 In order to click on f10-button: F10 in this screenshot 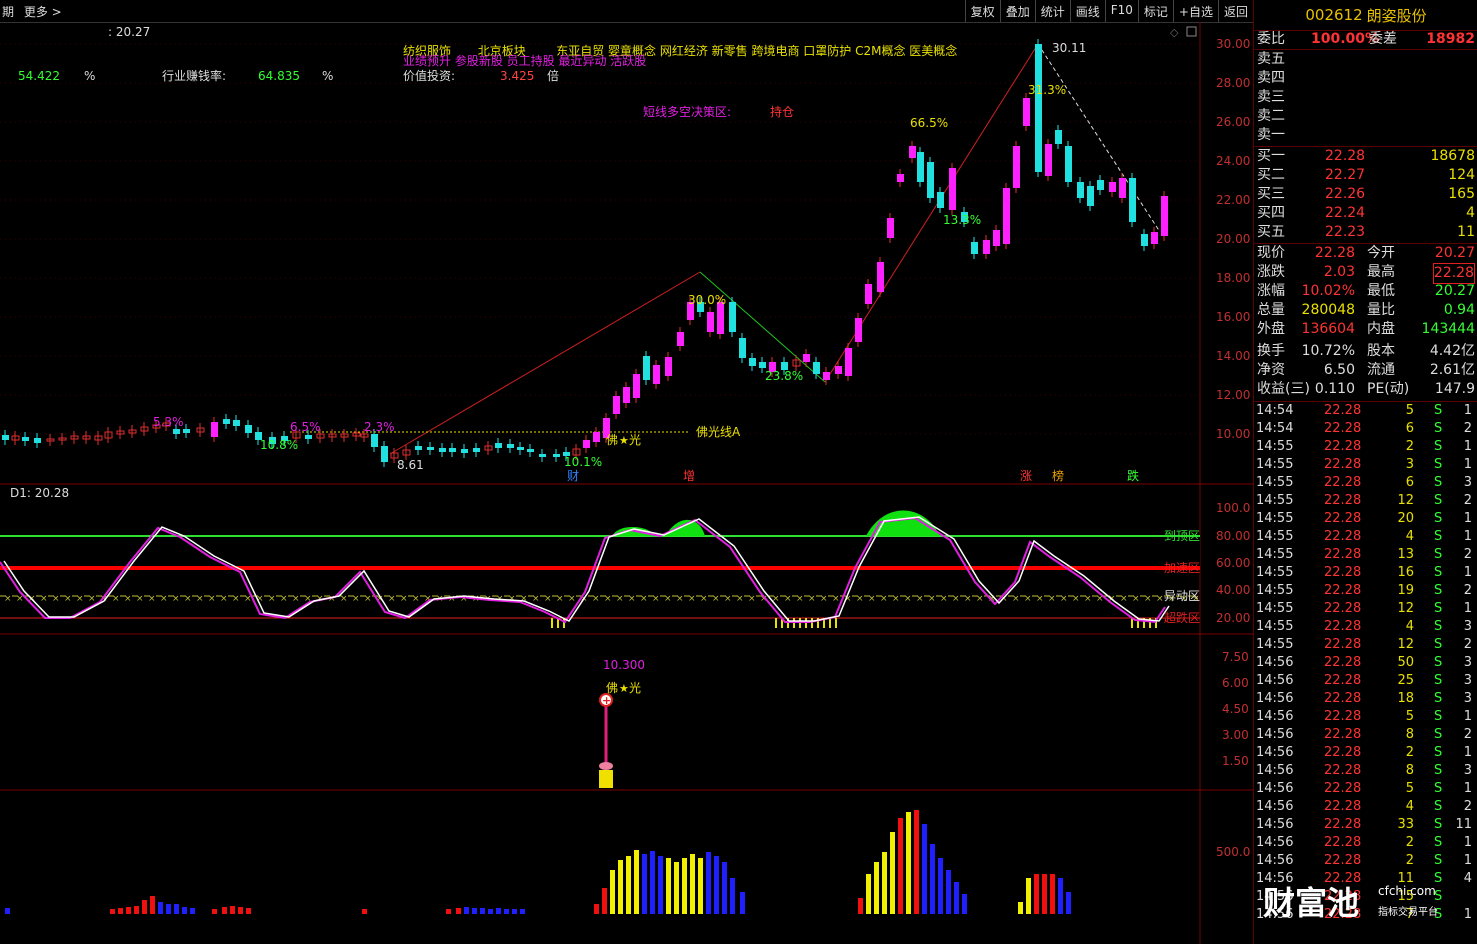, I will do `click(1121, 11)`.